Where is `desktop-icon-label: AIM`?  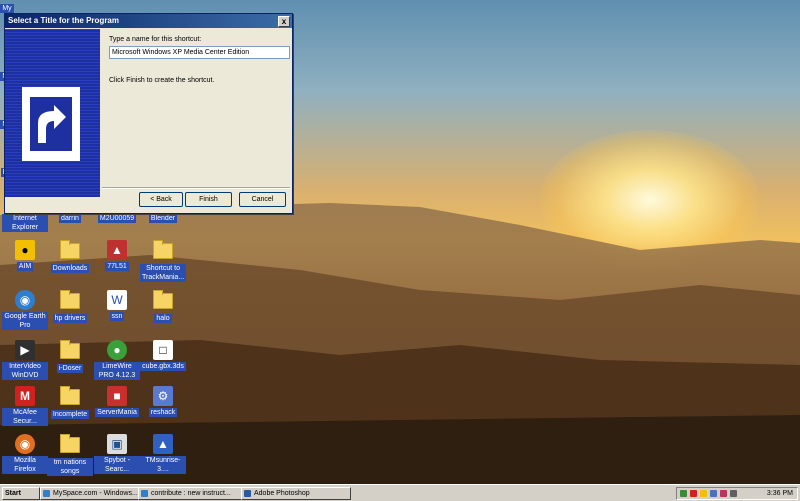 desktop-icon-label: AIM is located at coordinates (25, 266).